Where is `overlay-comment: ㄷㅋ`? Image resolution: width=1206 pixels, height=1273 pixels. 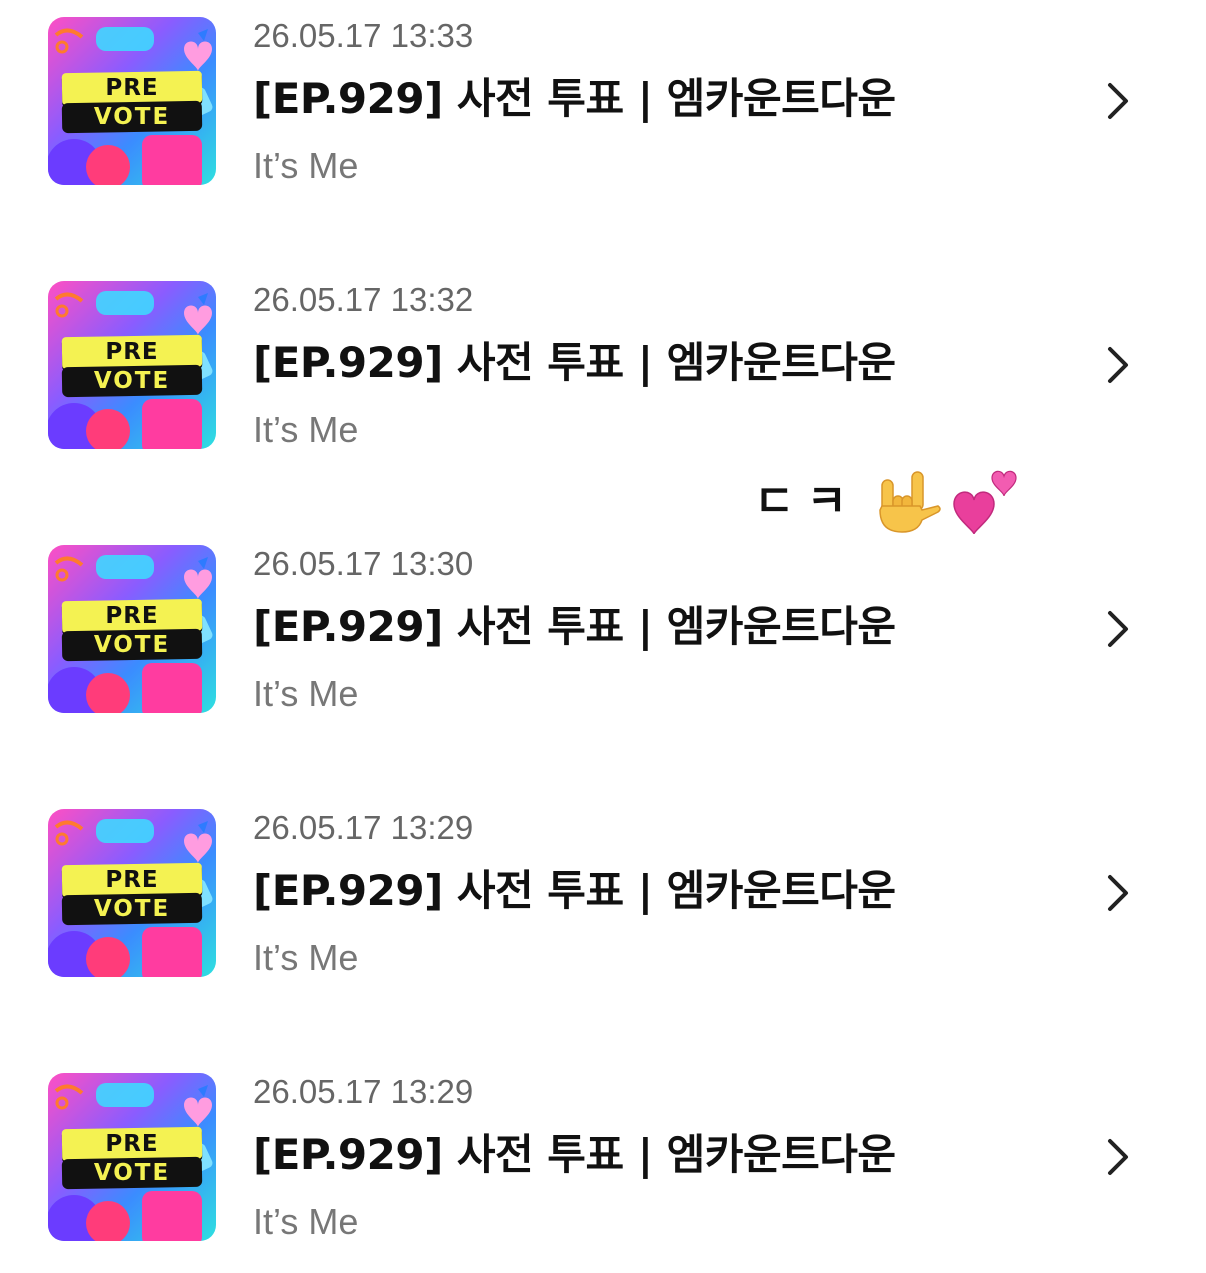 overlay-comment: ㄷㅋ is located at coordinates (894, 504).